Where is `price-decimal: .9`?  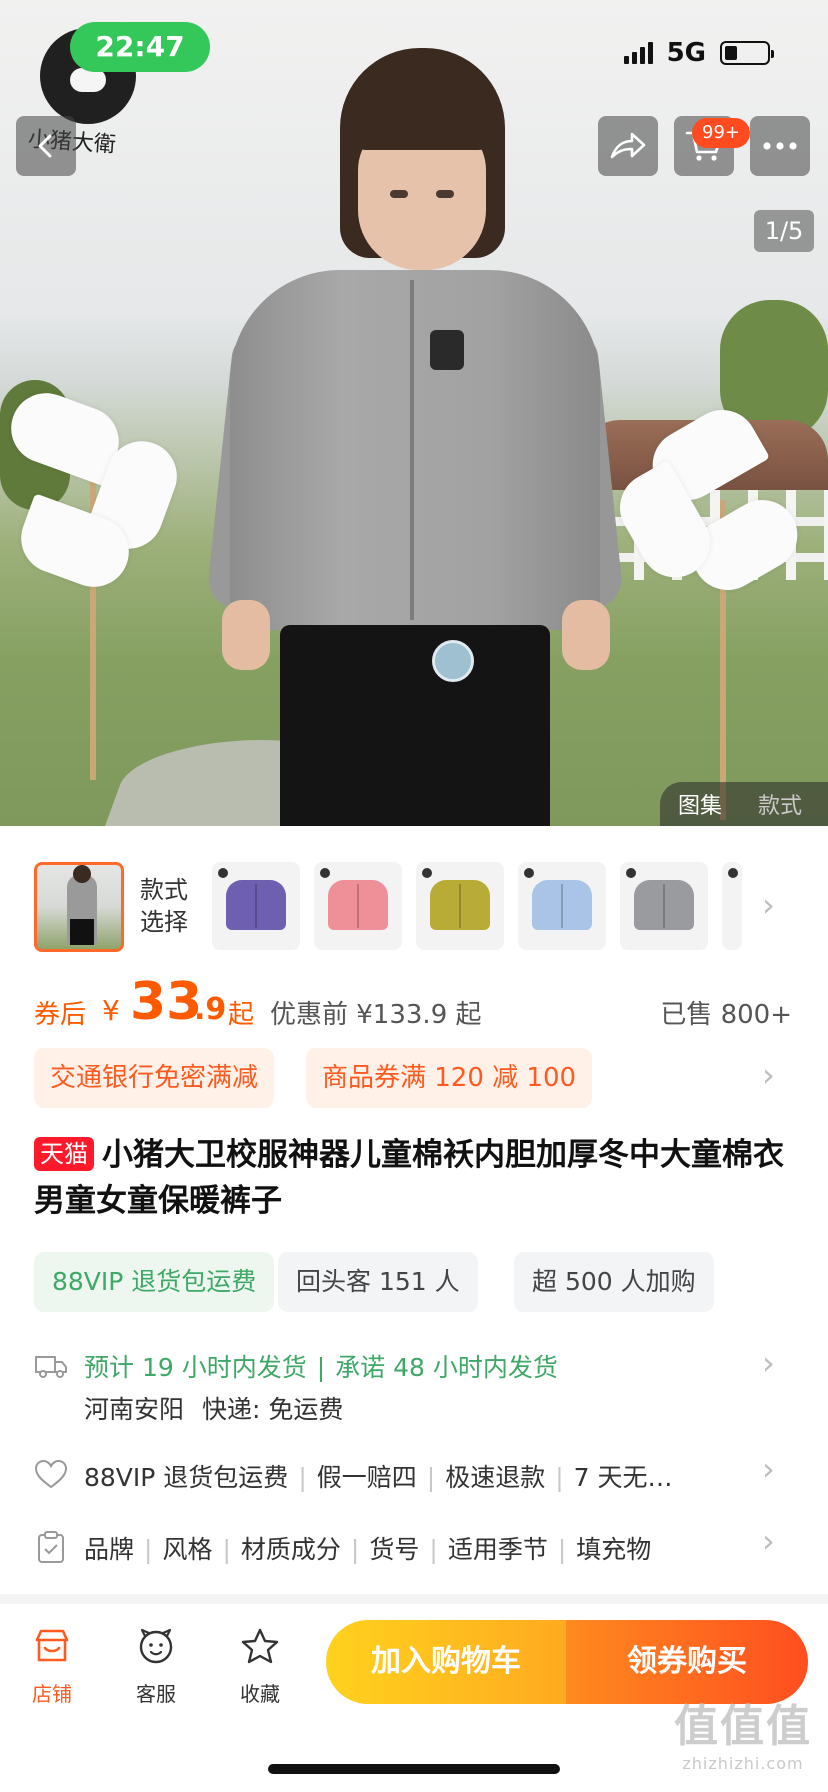
price-decimal: .9 is located at coordinates (210, 1009).